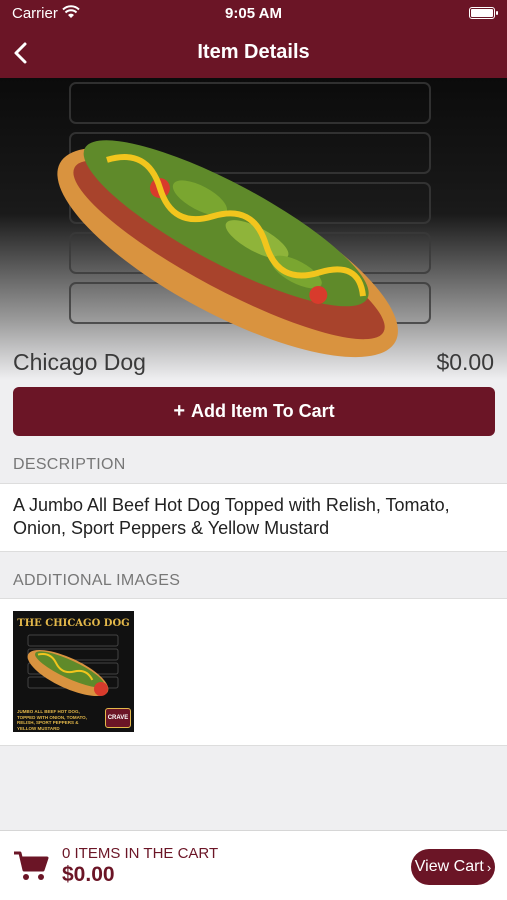  Describe the element at coordinates (97, 580) in the screenshot. I see `additional-images-header: ADDITIONAL IMAGES` at that location.